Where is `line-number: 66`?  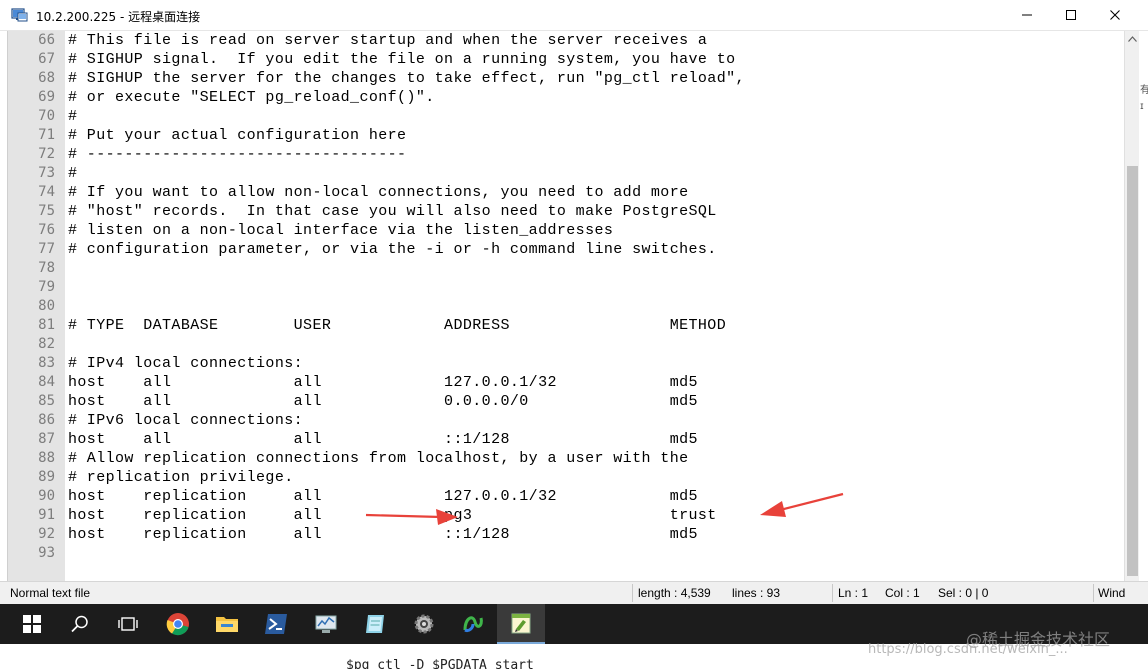
line-number: 66 is located at coordinates (46, 40).